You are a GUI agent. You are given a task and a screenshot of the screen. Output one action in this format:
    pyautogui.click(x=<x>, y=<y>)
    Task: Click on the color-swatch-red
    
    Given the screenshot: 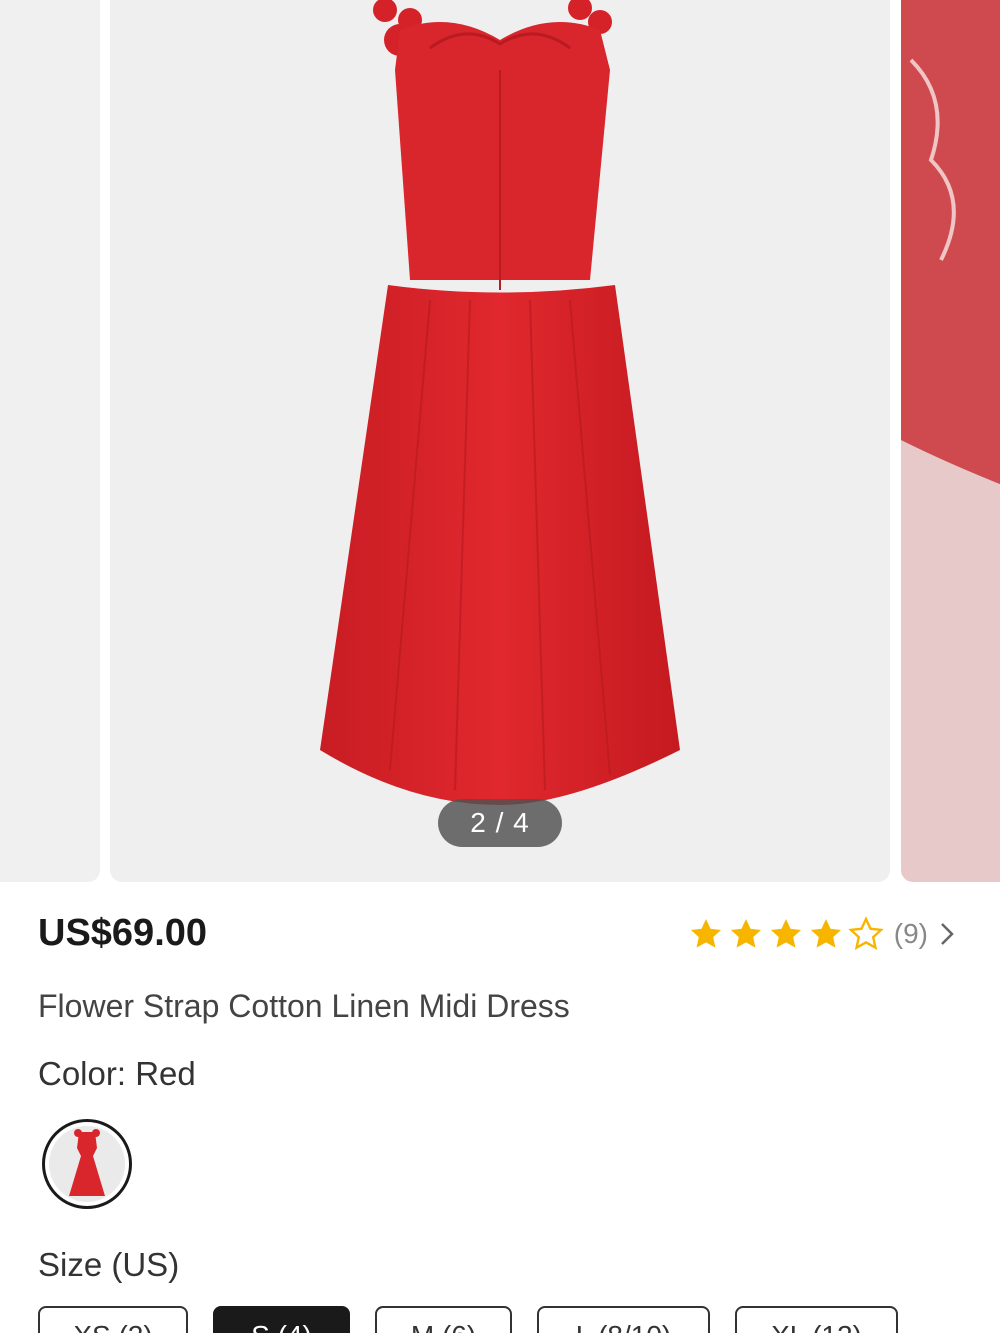 What is the action you would take?
    pyautogui.click(x=87, y=1164)
    